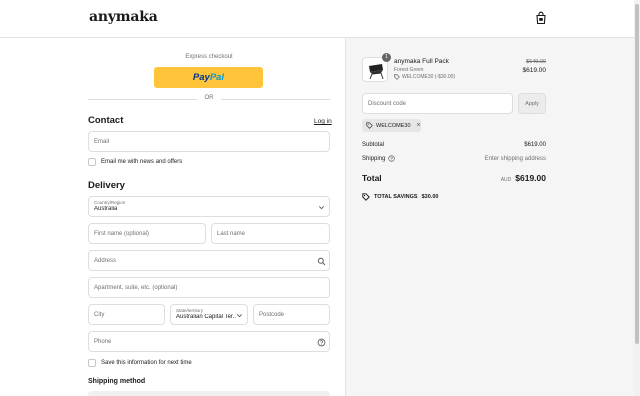 This screenshot has width=640, height=396. Describe the element at coordinates (429, 77) in the screenshot. I see `product-discount-text: WELCOME30 (-$30.00)` at that location.